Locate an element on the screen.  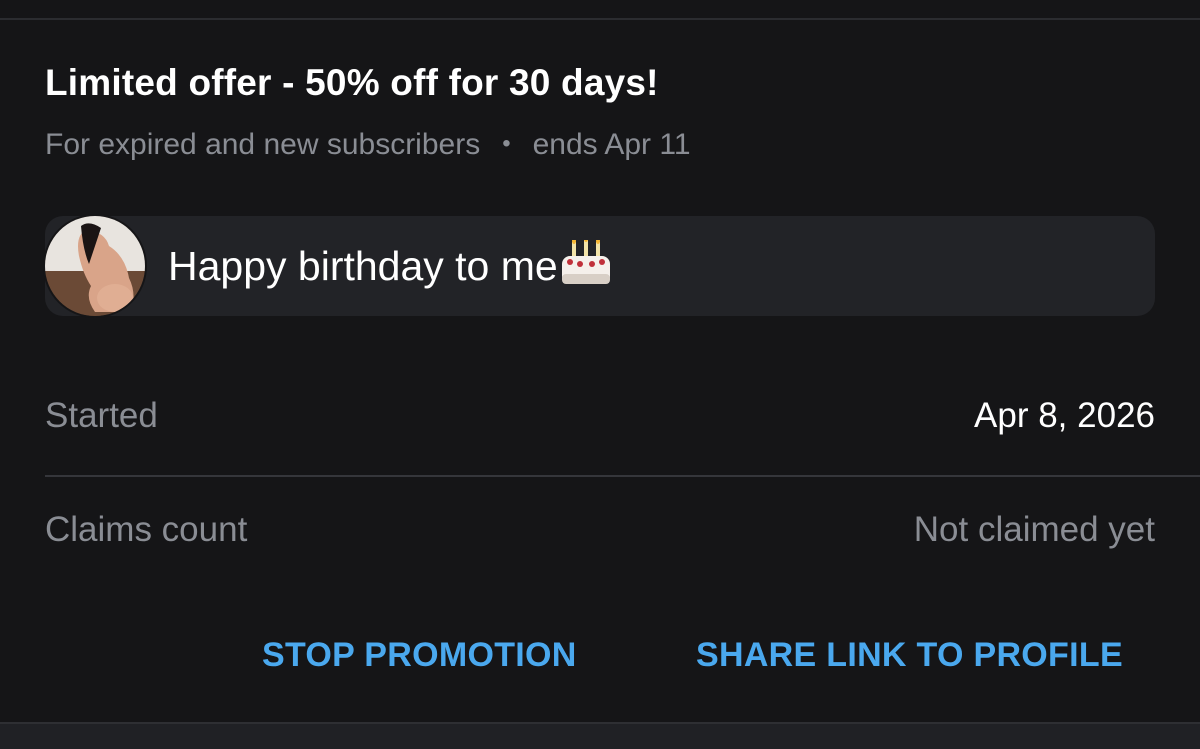
stop-promotion-button: STOP PROMOTION is located at coordinates (419, 655).